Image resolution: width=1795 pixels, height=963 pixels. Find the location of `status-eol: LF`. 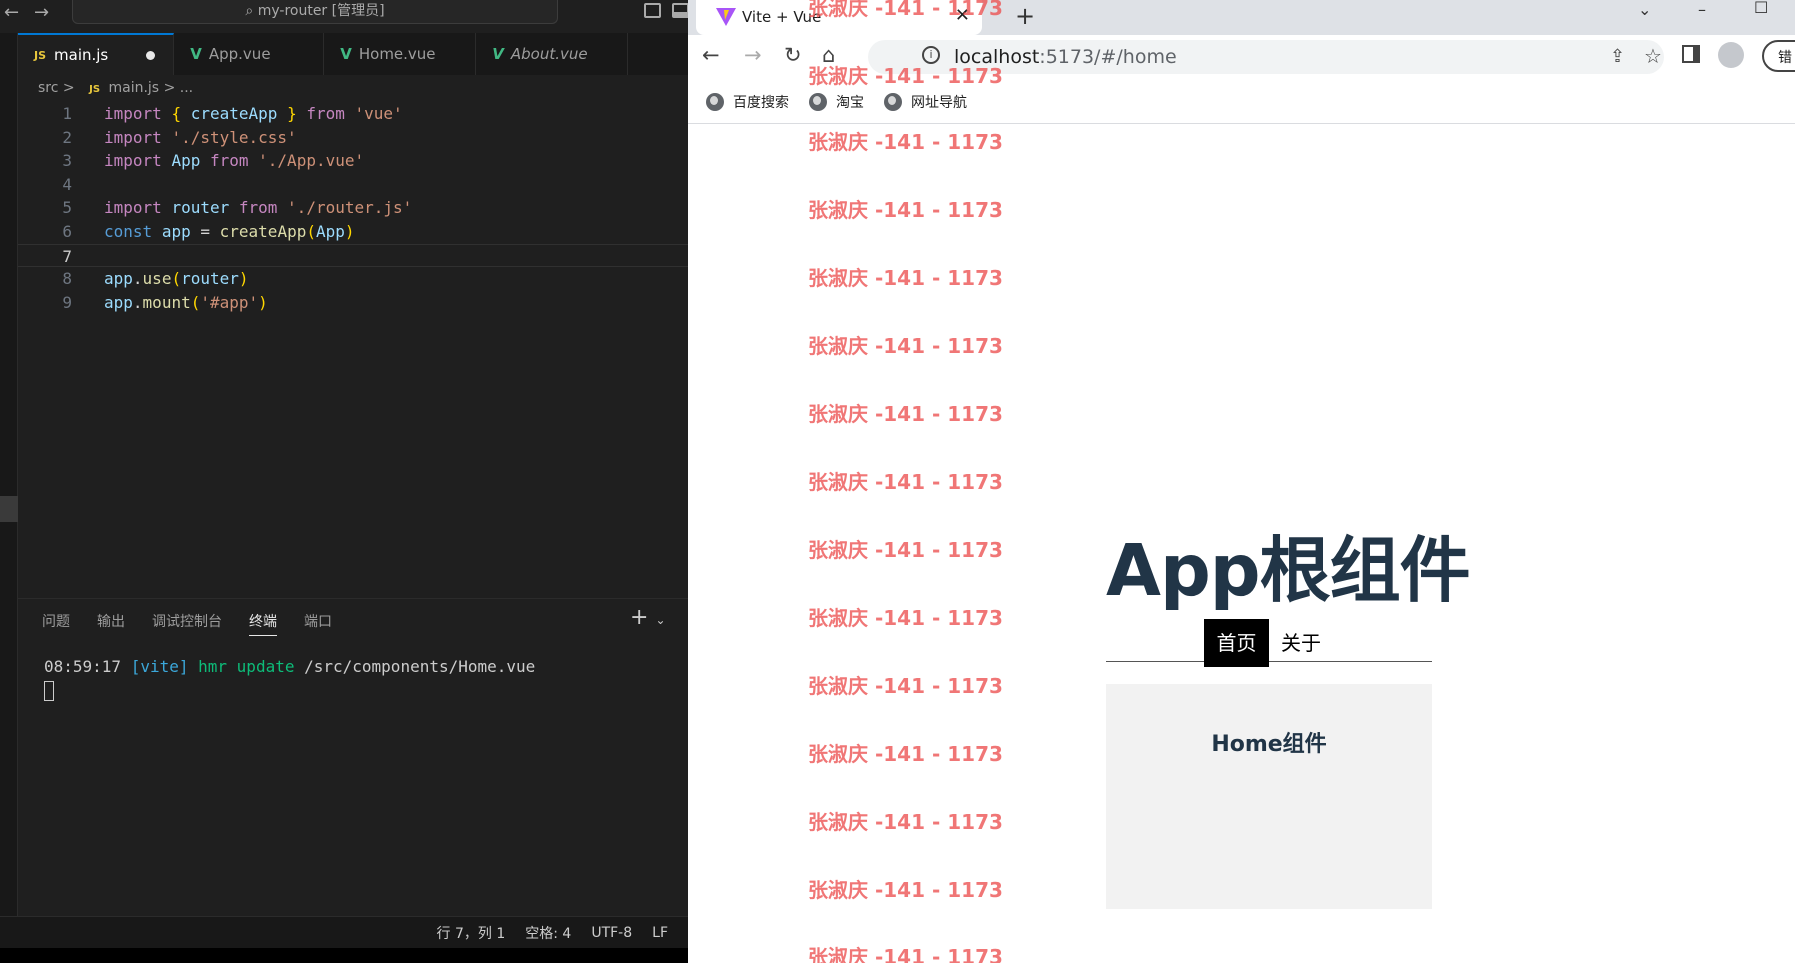

status-eol: LF is located at coordinates (660, 933).